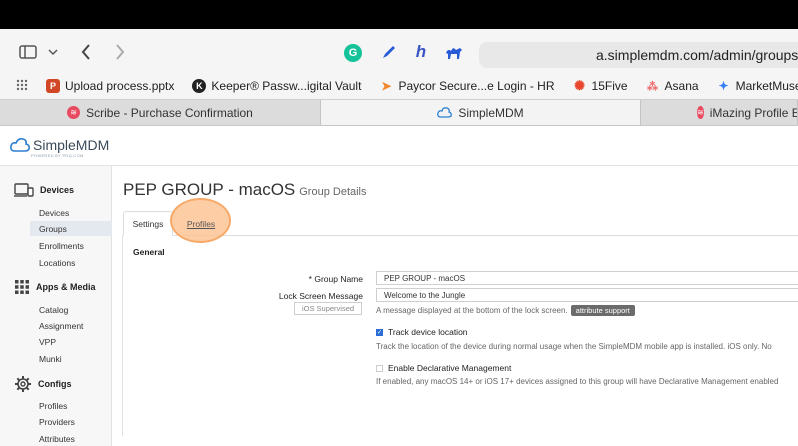  I want to click on sidebar-item-munki: Munki, so click(71, 358).